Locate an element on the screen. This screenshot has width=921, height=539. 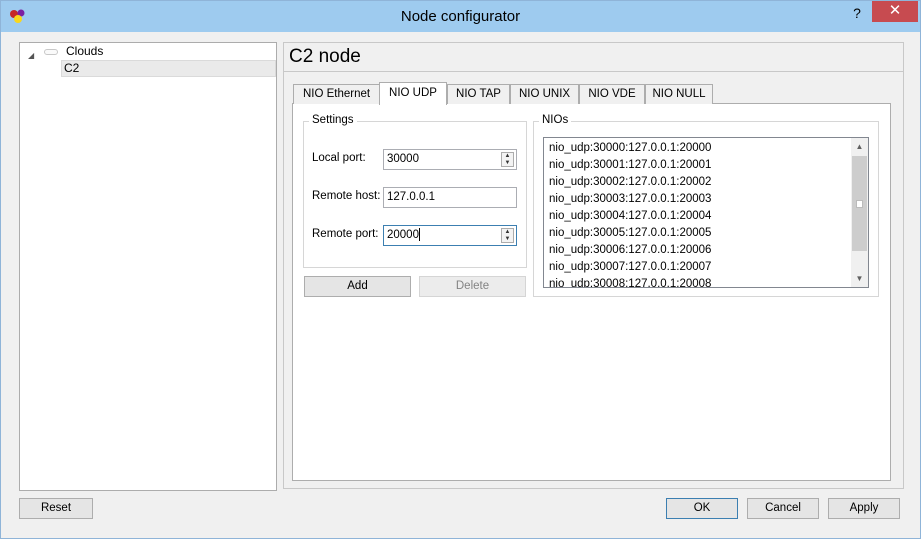
tree-item-clouds: ◢ Clouds is located at coordinates (148, 51).